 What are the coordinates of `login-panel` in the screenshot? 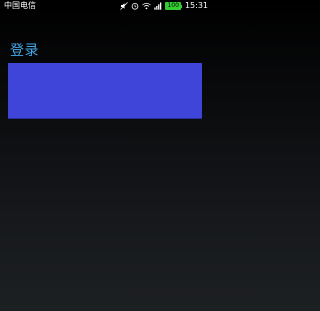 It's located at (105, 90).